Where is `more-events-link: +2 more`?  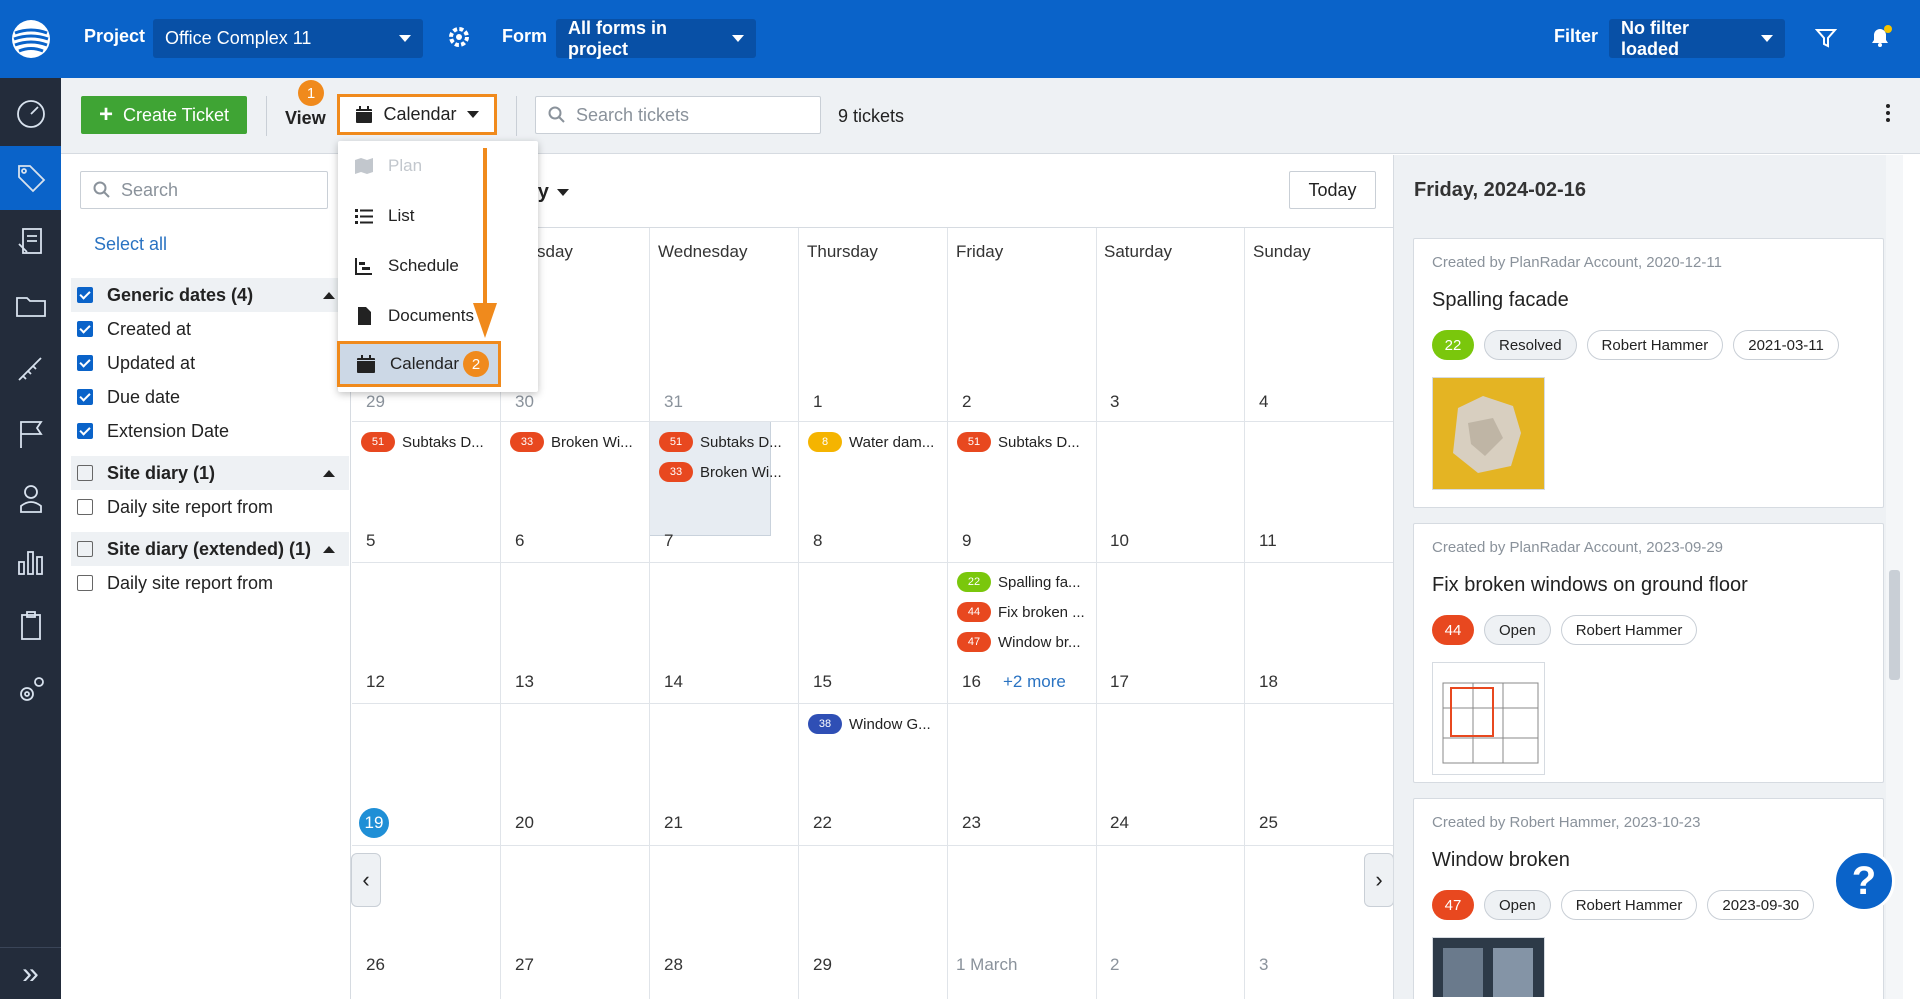
more-events-link: +2 more is located at coordinates (1034, 682).